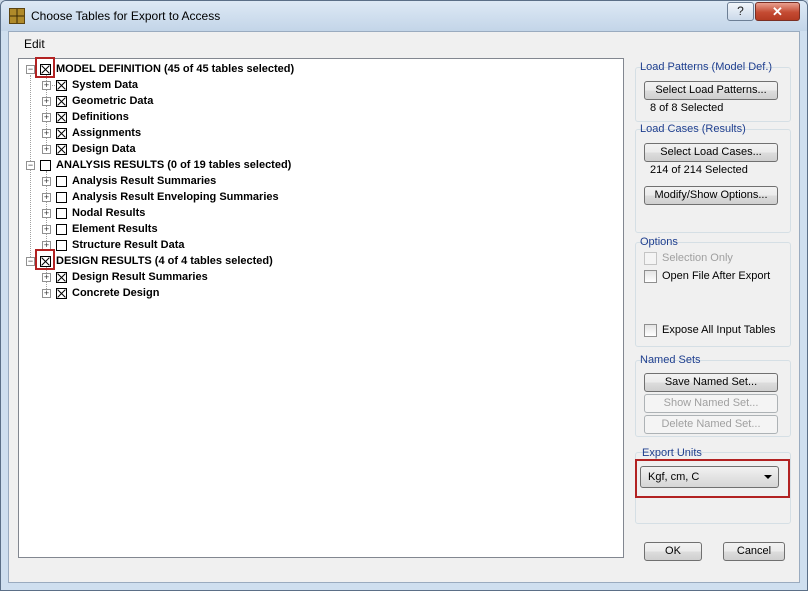  What do you see at coordinates (650, 258) in the screenshot?
I see `selection-only-checkbox` at bounding box center [650, 258].